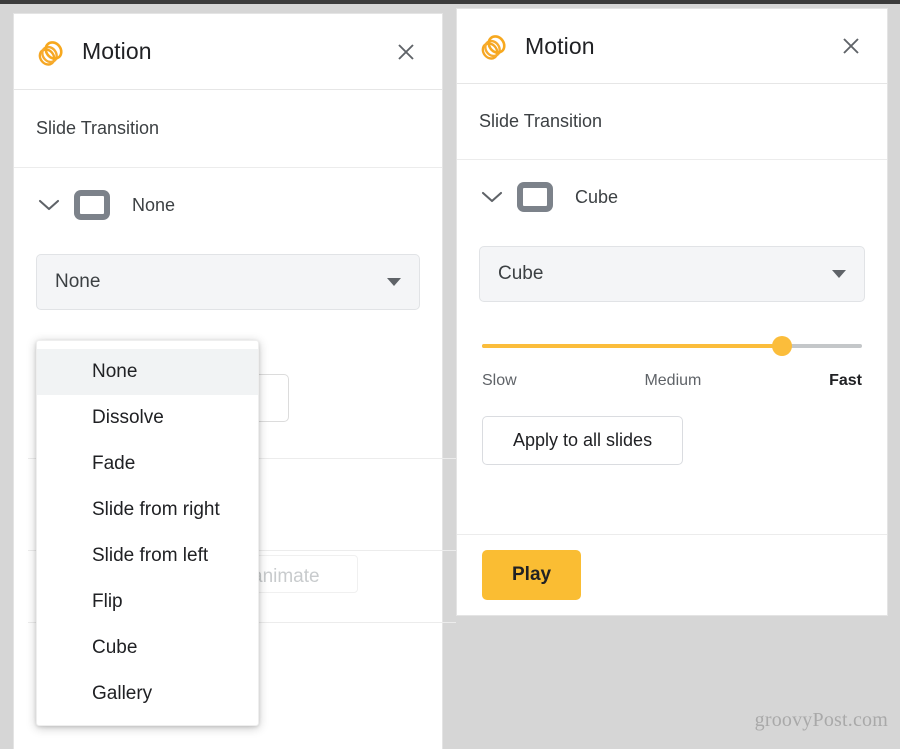 This screenshot has height=749, width=900. What do you see at coordinates (499, 380) in the screenshot?
I see `speed-label-slow: Slow` at bounding box center [499, 380].